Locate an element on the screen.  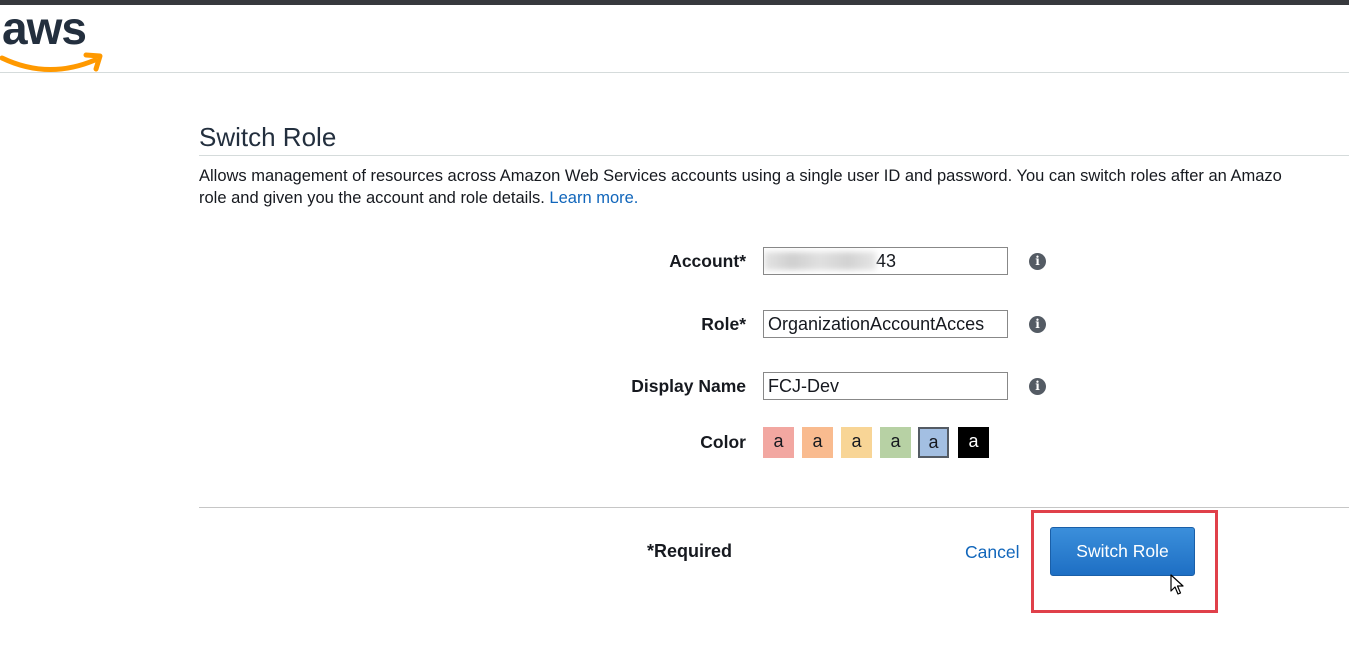
form-divider is located at coordinates (774, 507).